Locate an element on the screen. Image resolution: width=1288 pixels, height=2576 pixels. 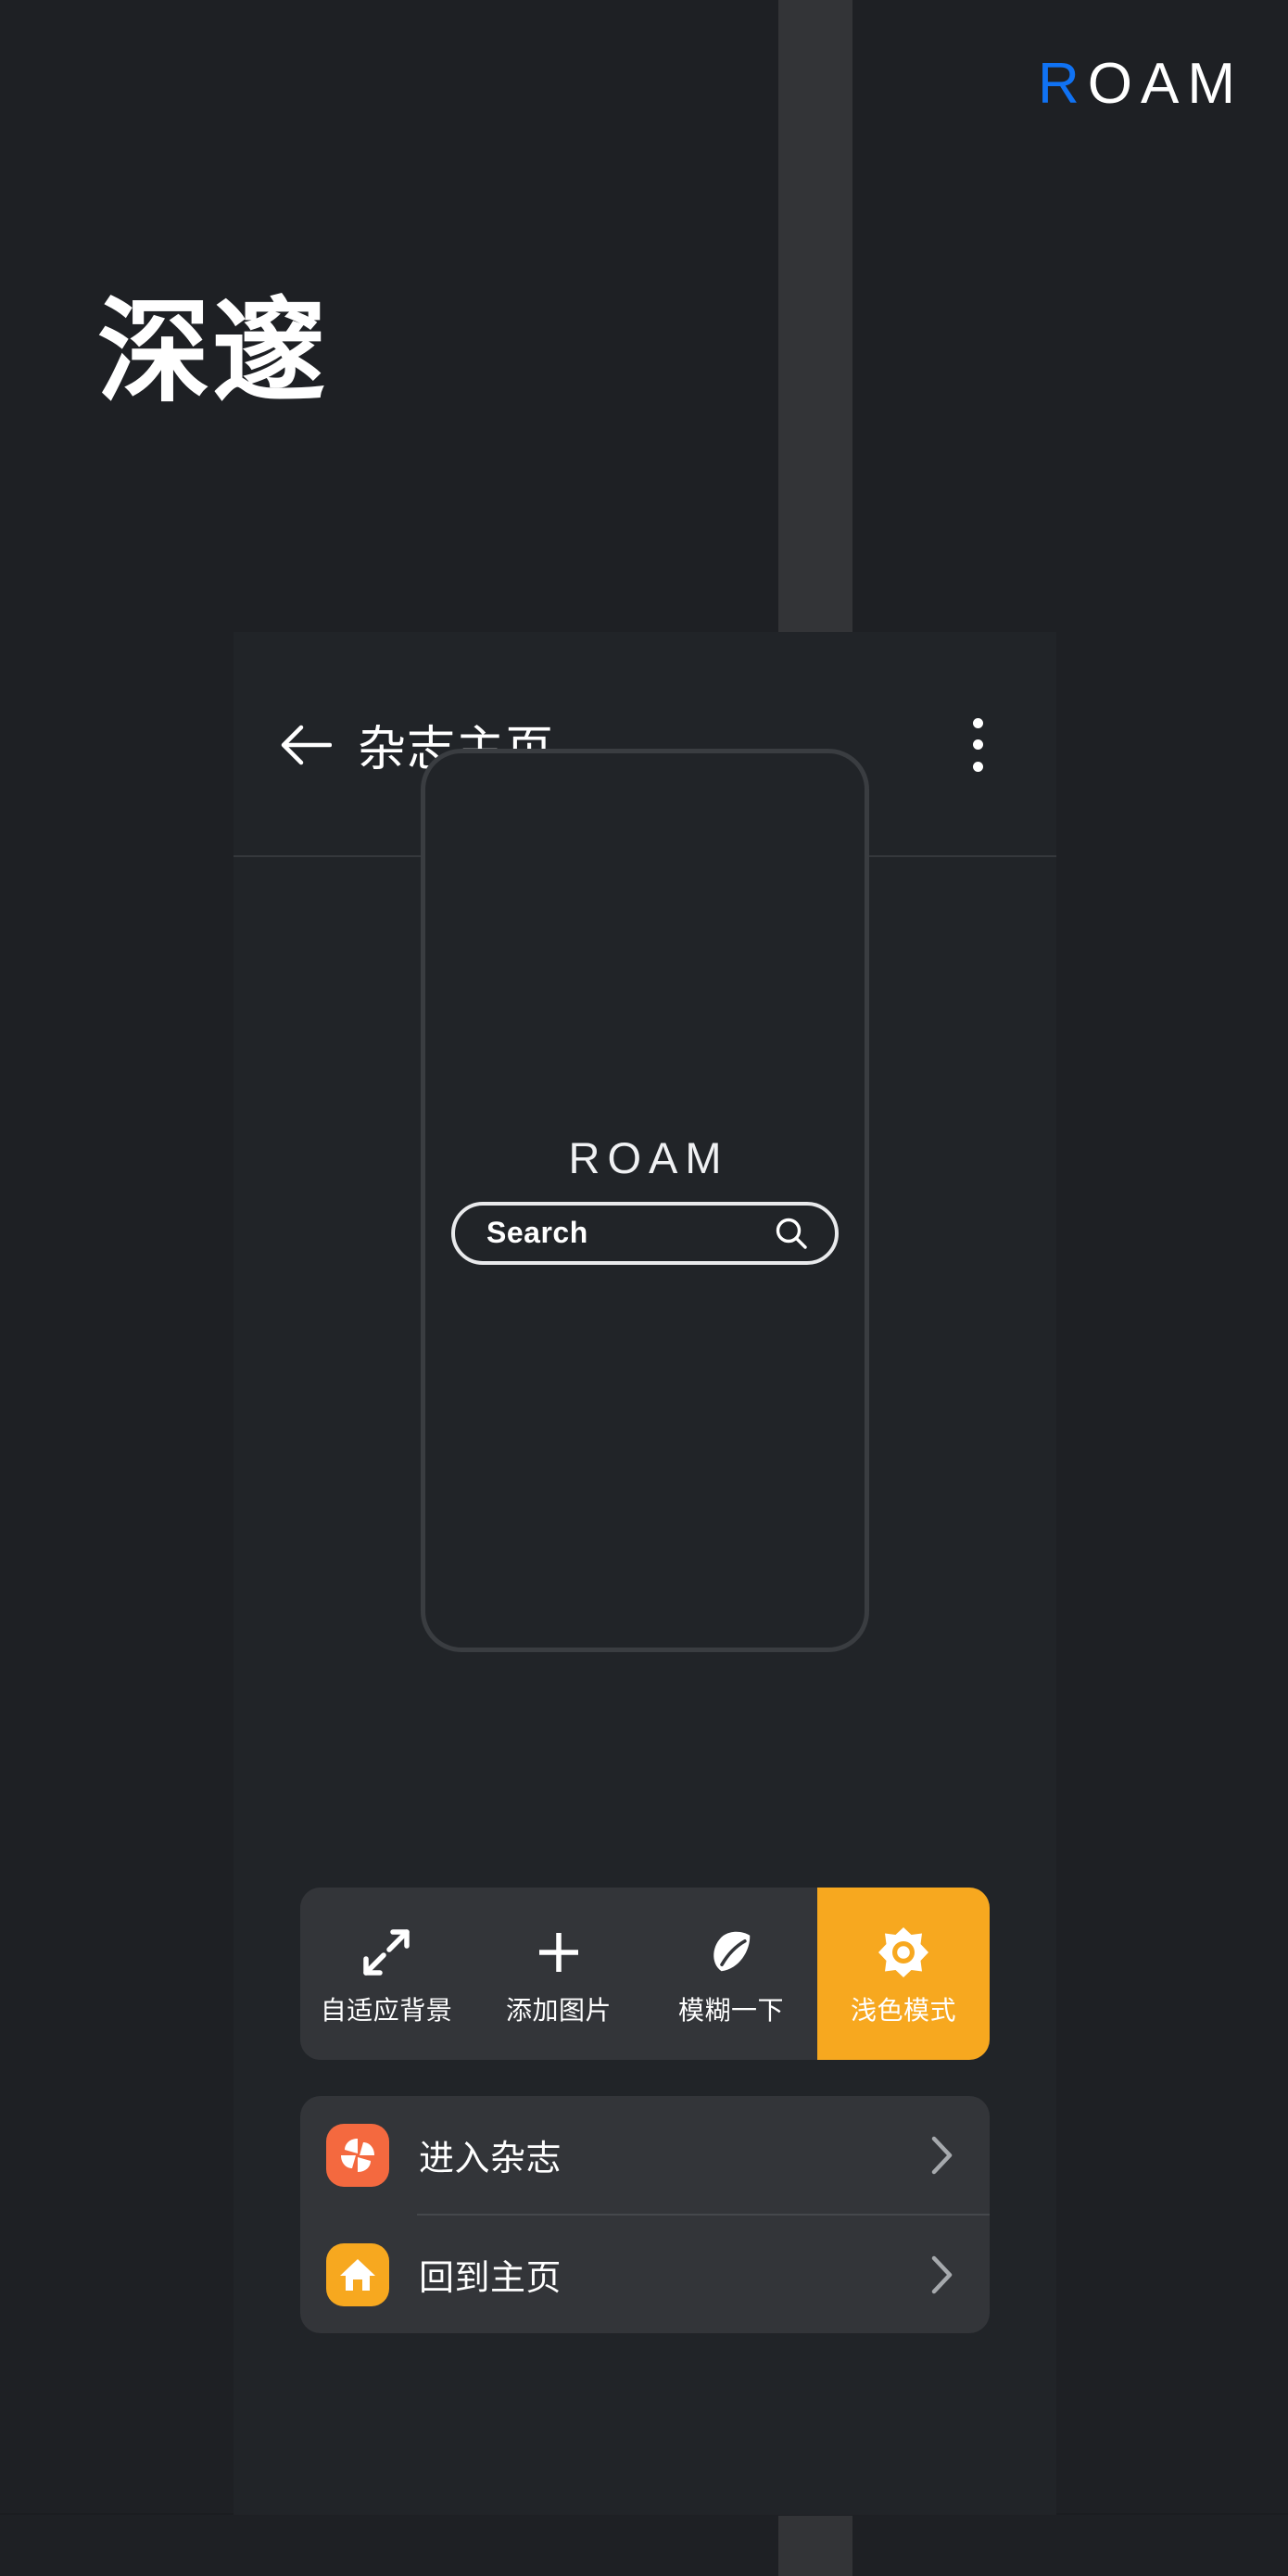
editor-toolbar: 自适应背景 添加图片 模糊一下 浅色模式 is located at coordinates (645, 1974).